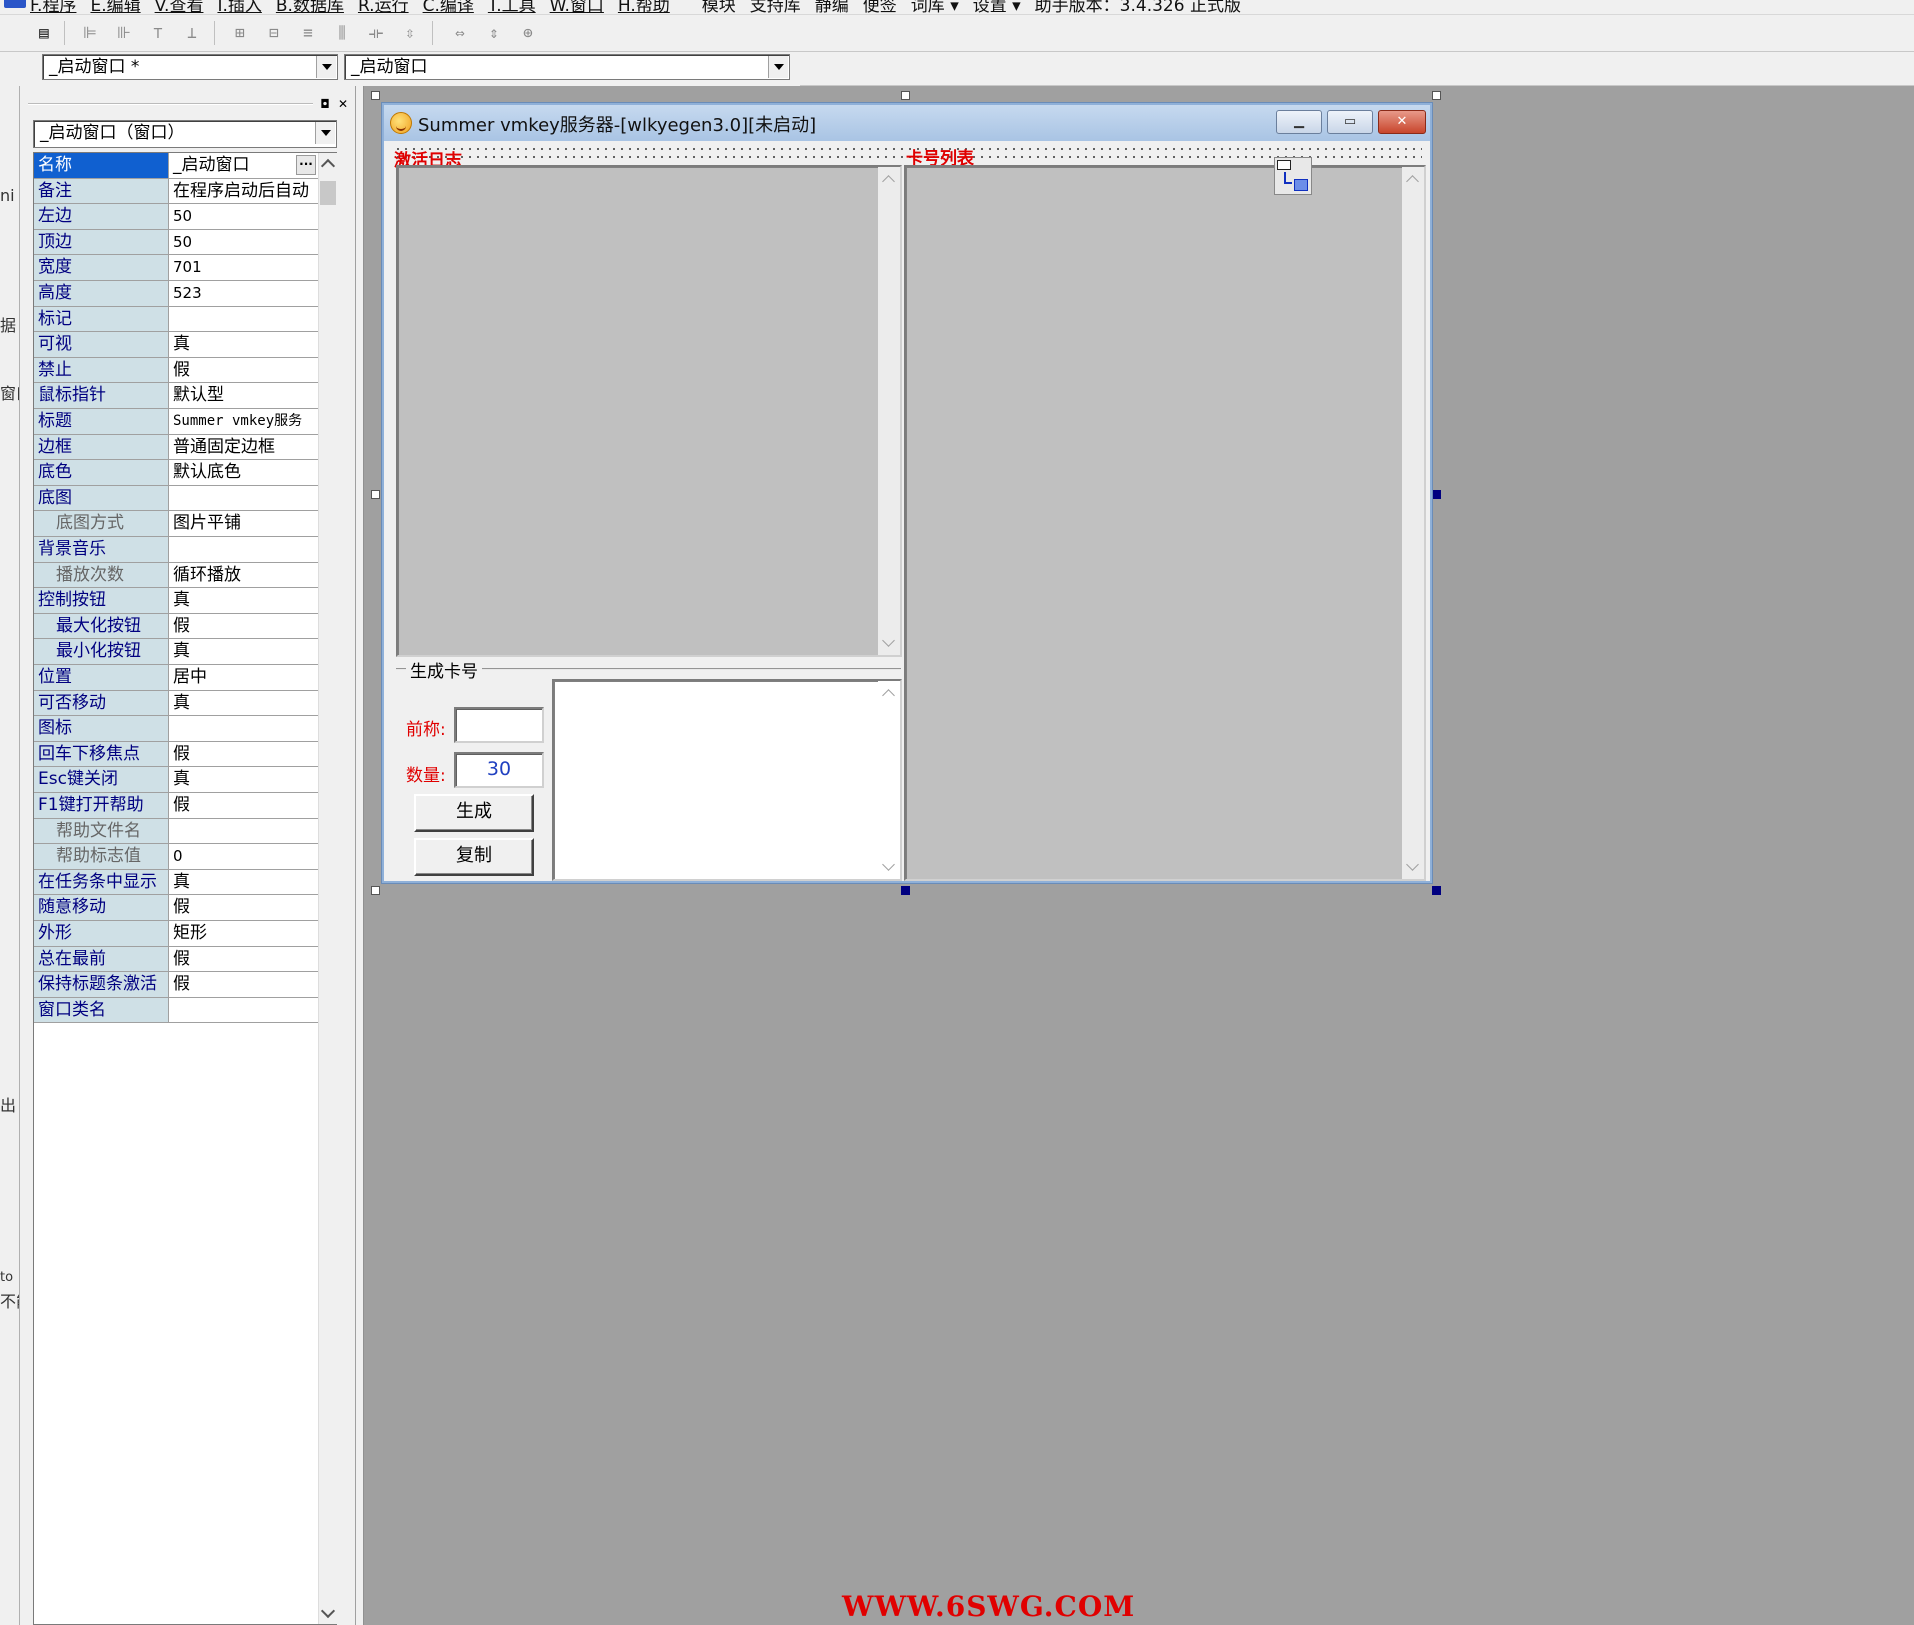 The image size is (1914, 1625). I want to click on property-row: 可视真, so click(176, 345).